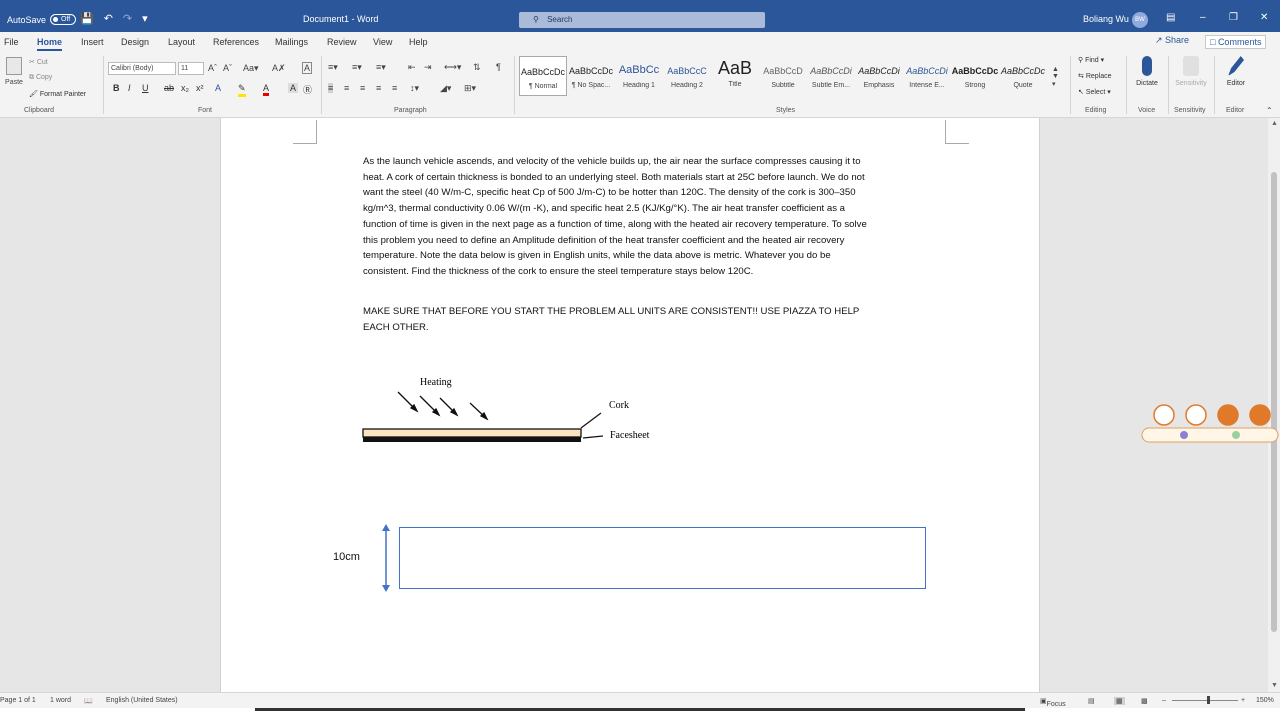  I want to click on asian-layout-icon: ⟷▾, so click(452, 67).